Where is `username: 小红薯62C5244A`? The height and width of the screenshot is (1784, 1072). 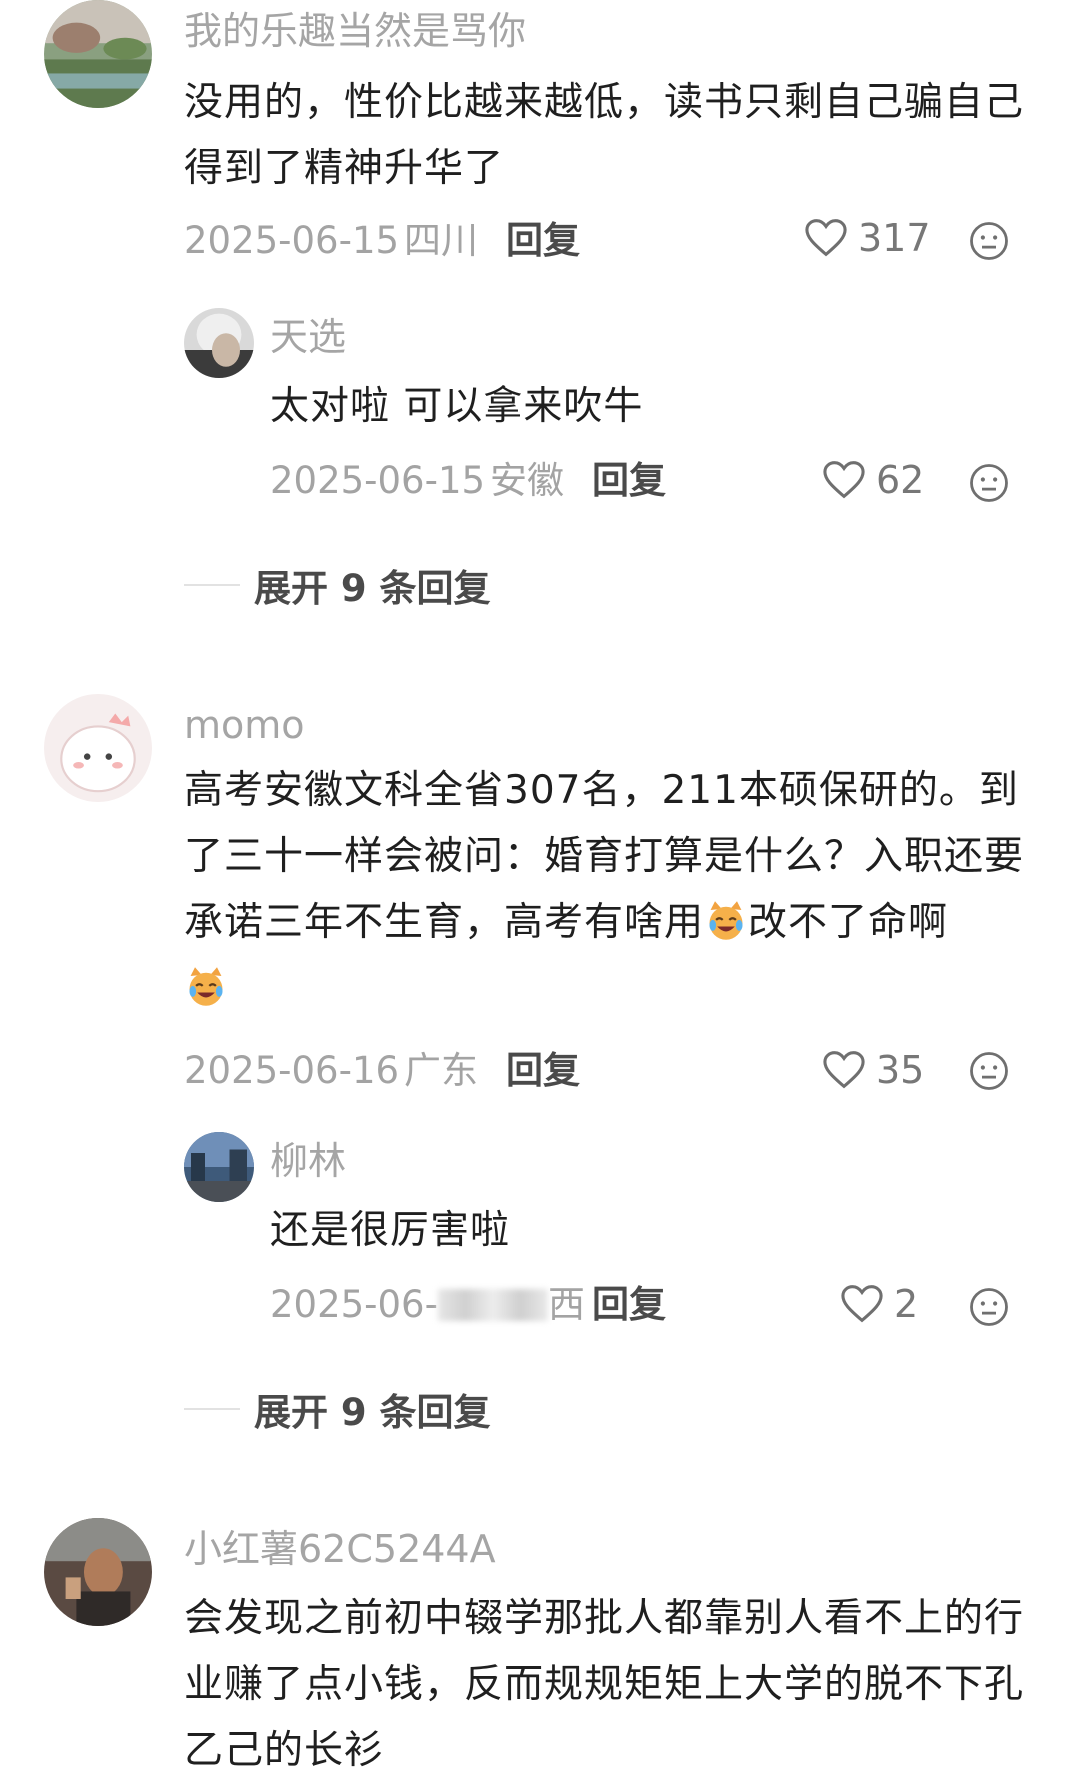
username: 小红薯62C5244A is located at coordinates (340, 1549).